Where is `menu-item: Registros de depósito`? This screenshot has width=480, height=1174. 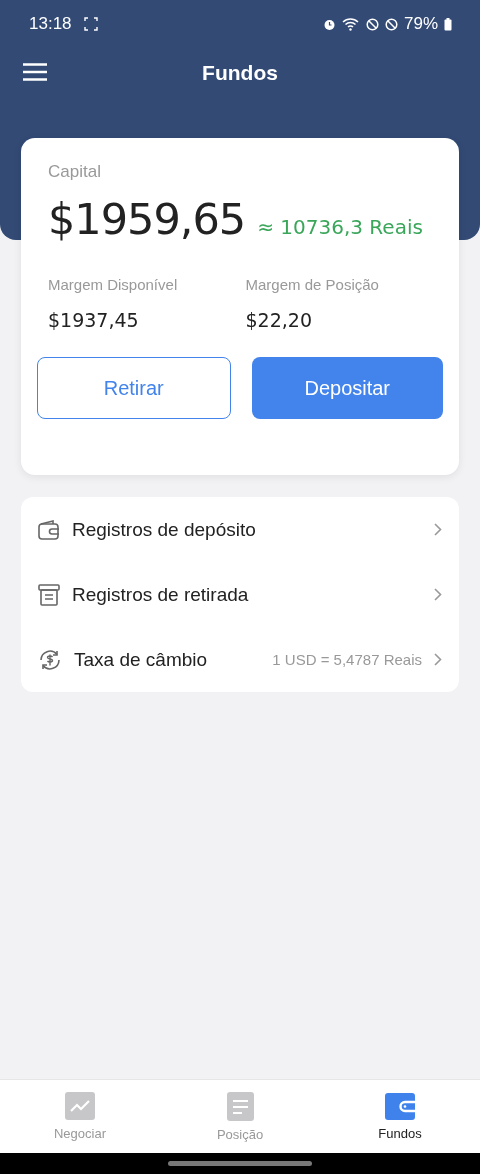 menu-item: Registros de depósito is located at coordinates (240, 529).